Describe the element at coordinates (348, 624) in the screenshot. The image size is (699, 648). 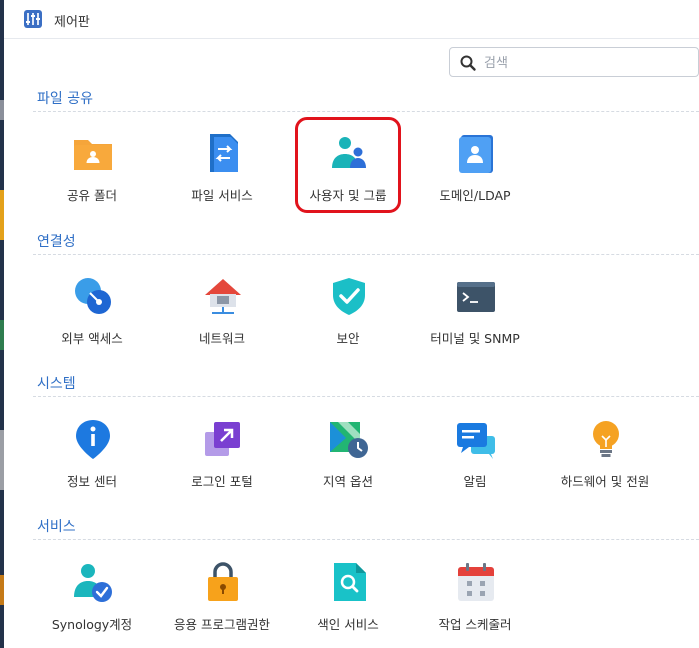
I see `item-label: 색인 서비스` at that location.